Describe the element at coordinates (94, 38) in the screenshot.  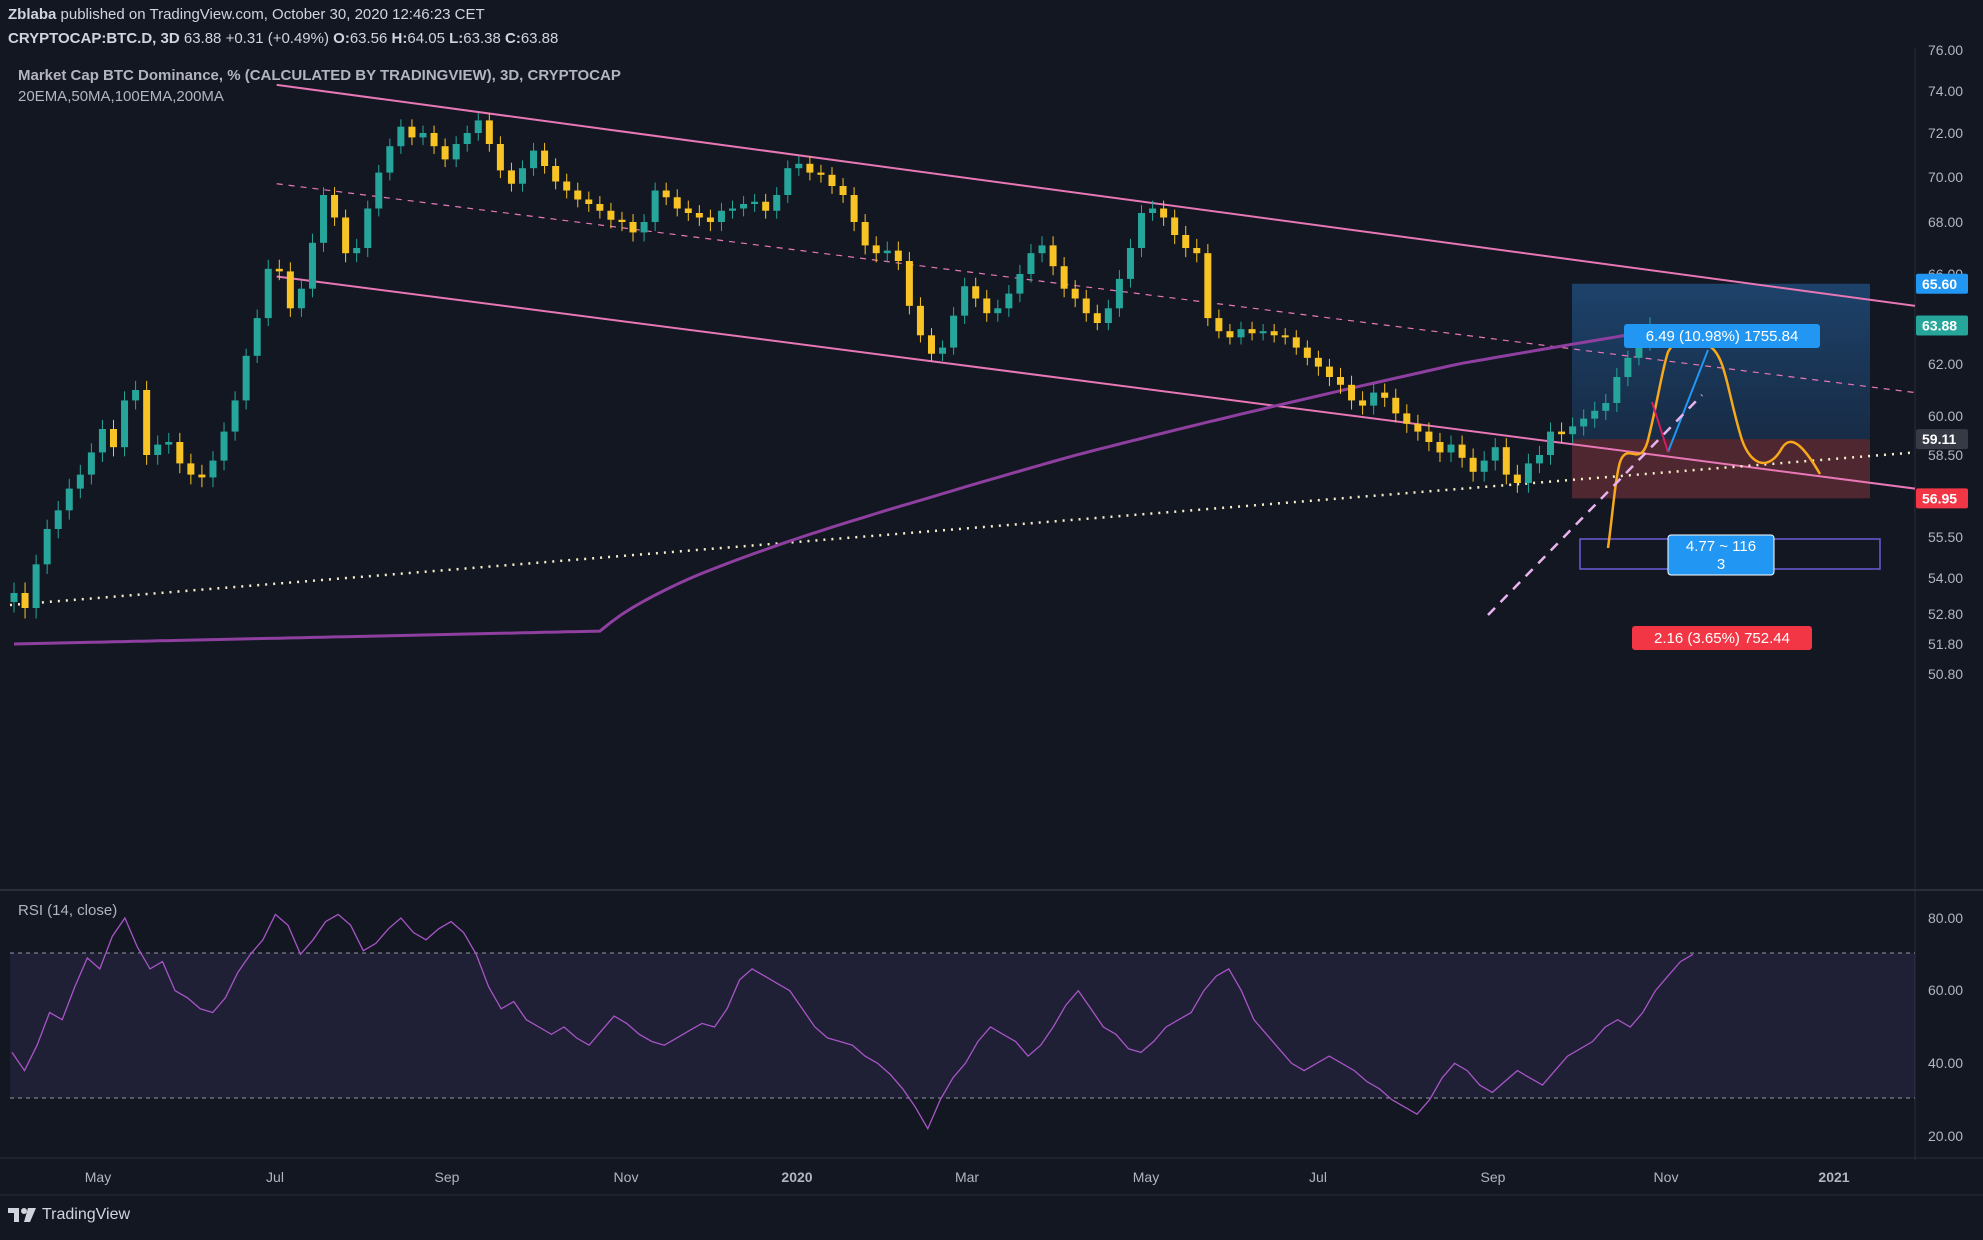
I see `symbol: CRYPTOCAP:BTC.D, 3D` at that location.